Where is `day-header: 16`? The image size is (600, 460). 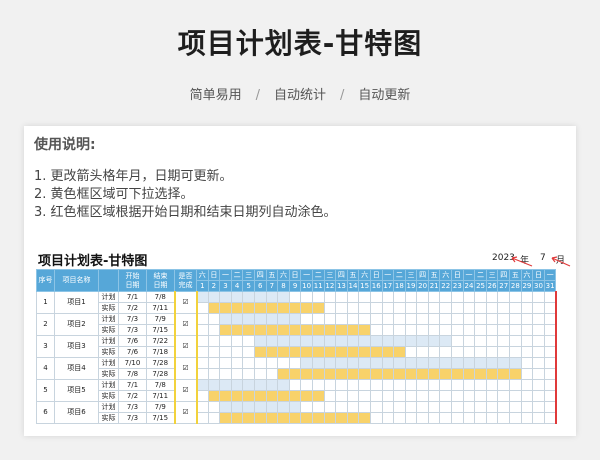
day-header: 16 is located at coordinates (376, 286).